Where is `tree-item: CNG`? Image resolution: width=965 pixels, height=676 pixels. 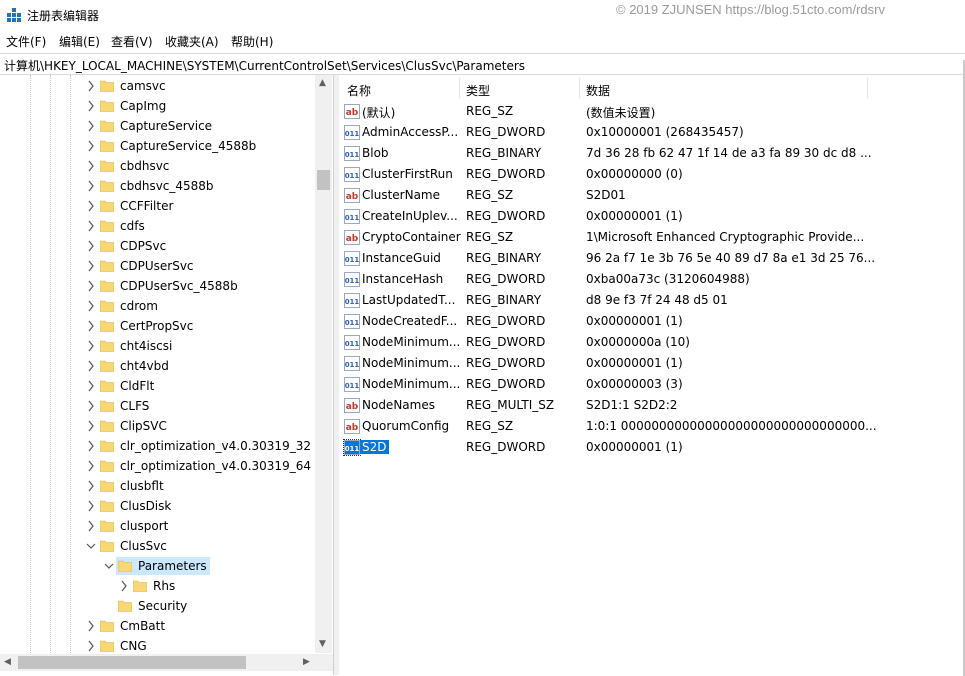
tree-item: CNG is located at coordinates (157, 646).